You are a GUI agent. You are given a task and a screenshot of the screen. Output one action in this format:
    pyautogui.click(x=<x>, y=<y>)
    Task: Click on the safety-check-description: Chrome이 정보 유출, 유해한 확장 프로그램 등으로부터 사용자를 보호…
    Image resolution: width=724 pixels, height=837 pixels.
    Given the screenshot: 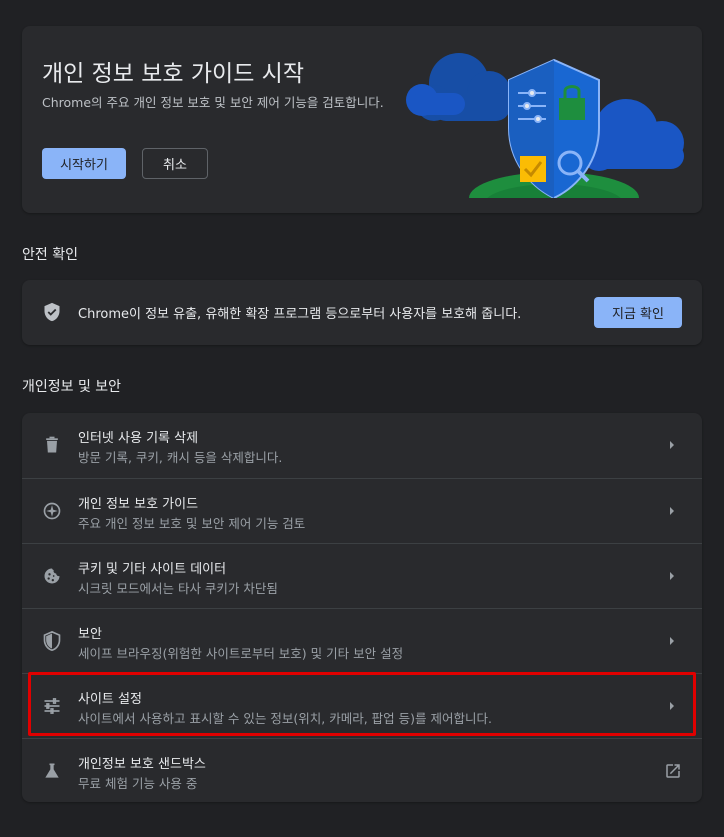 What is the action you would take?
    pyautogui.click(x=300, y=314)
    